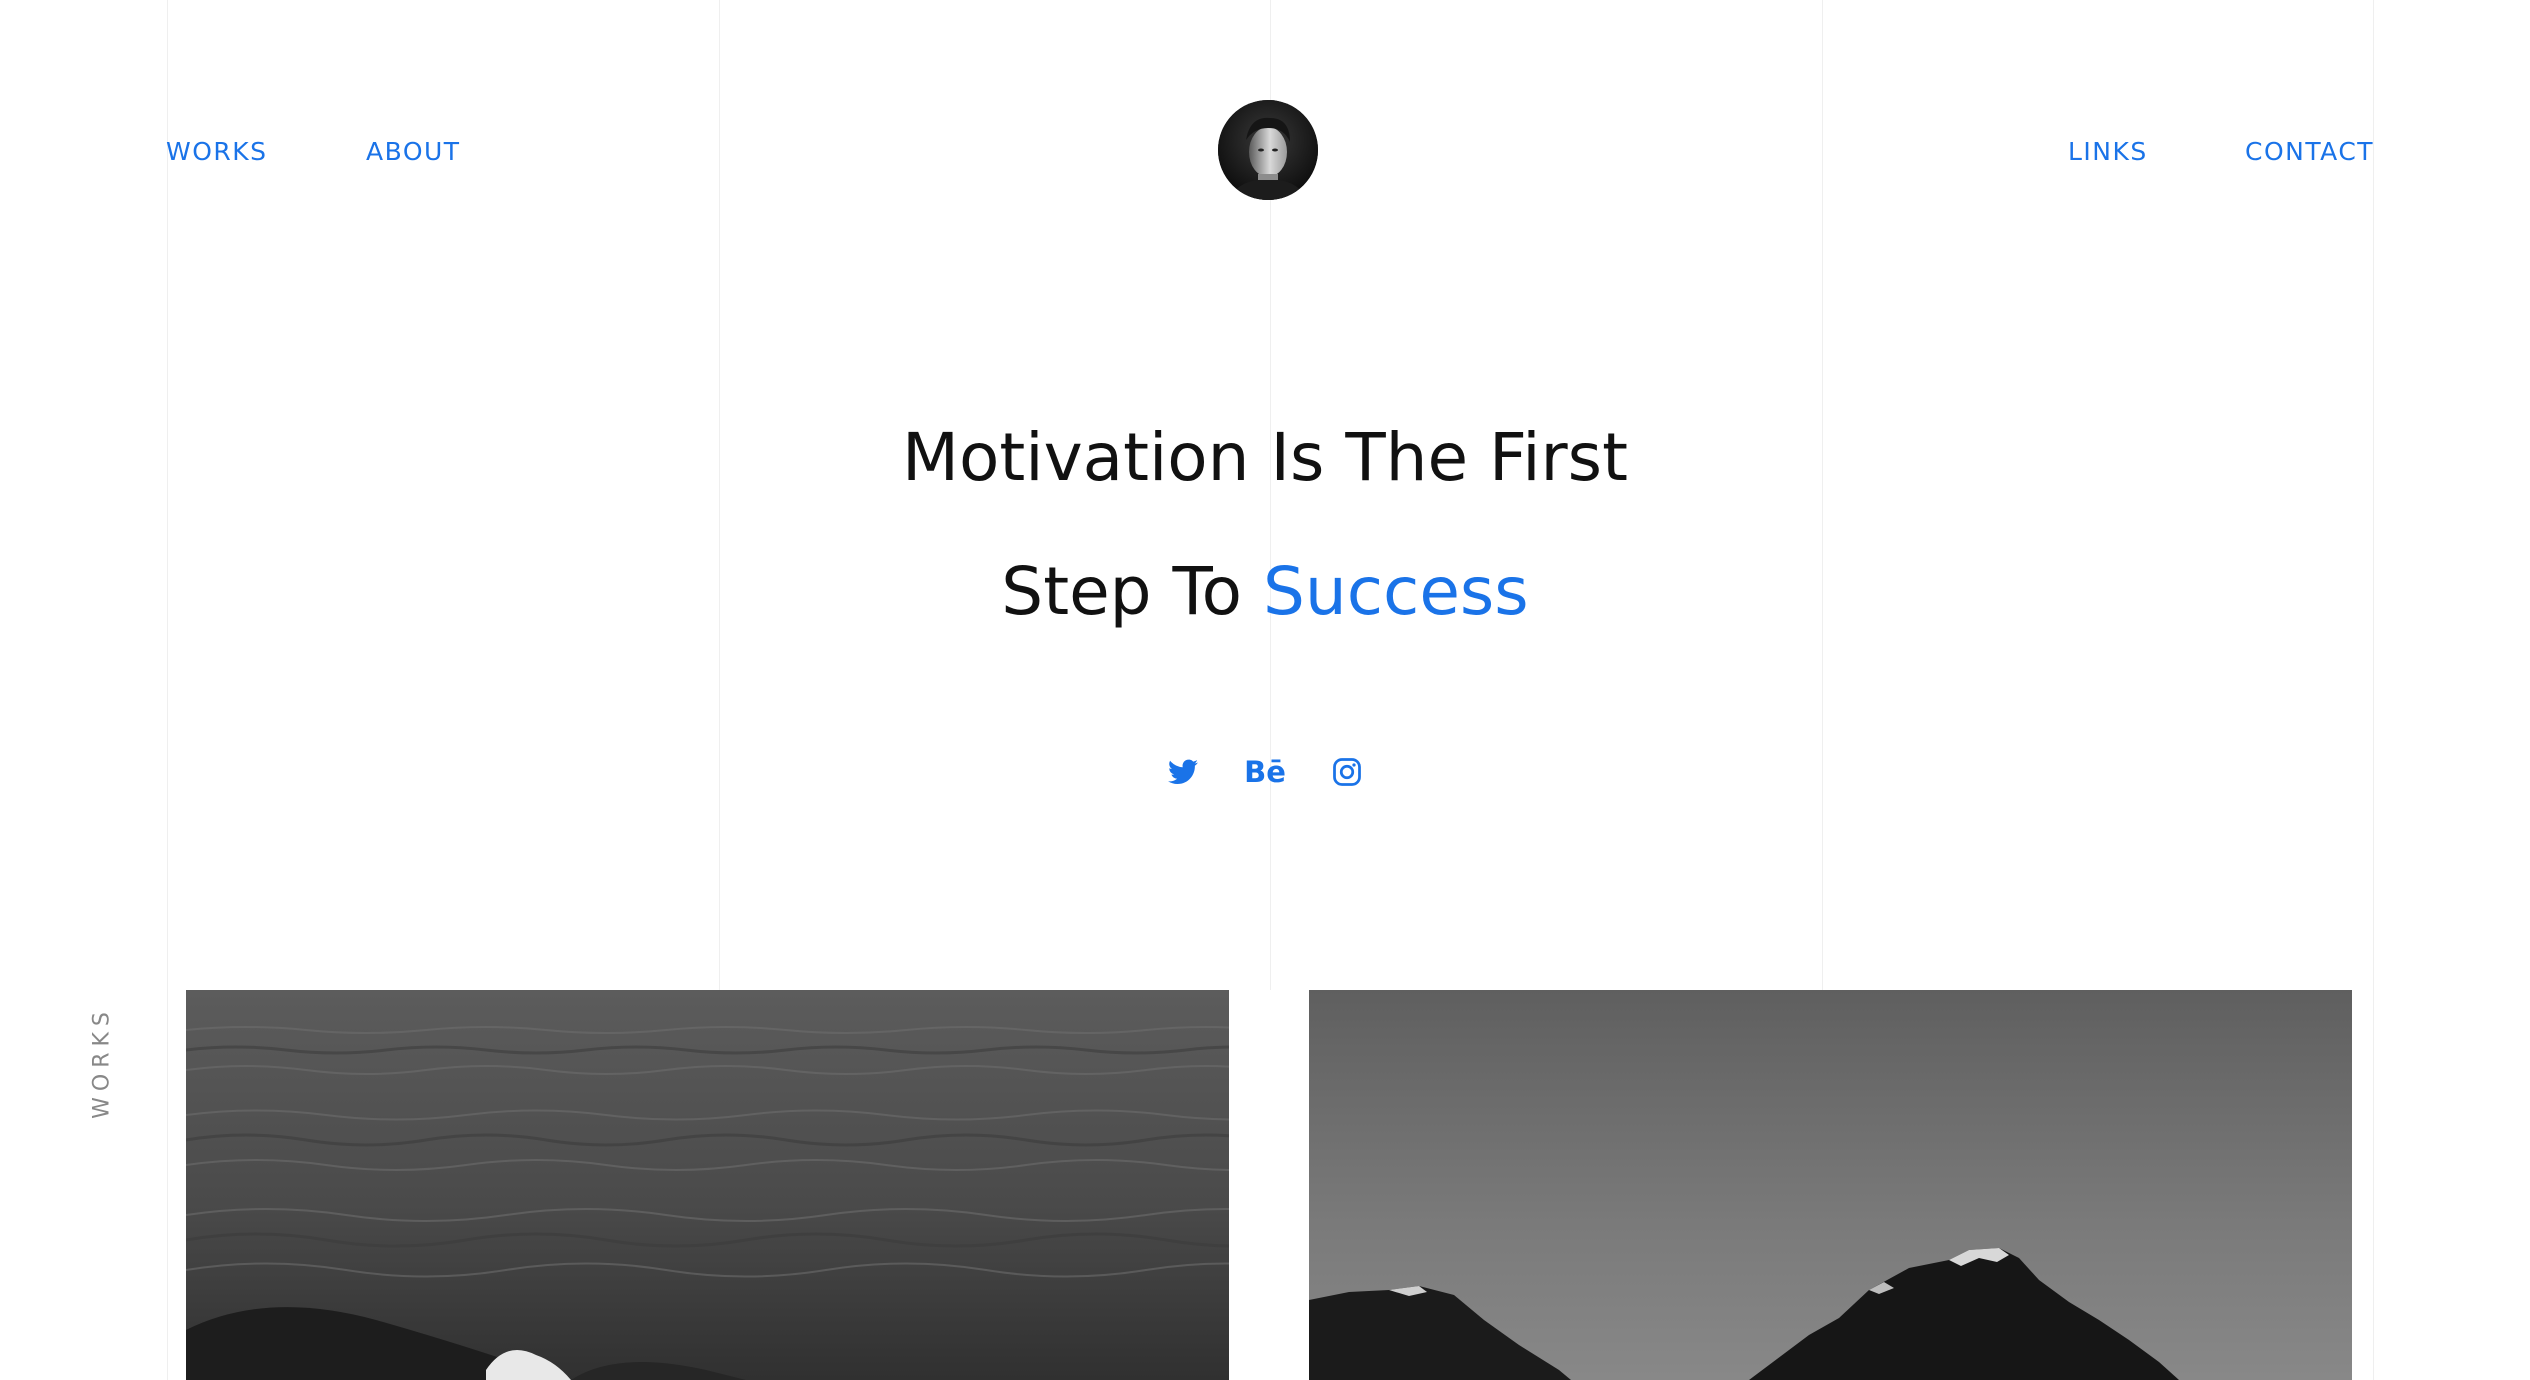  Describe the element at coordinates (1265, 457) in the screenshot. I see `hero-title-line1: Motivation Is The First` at that location.